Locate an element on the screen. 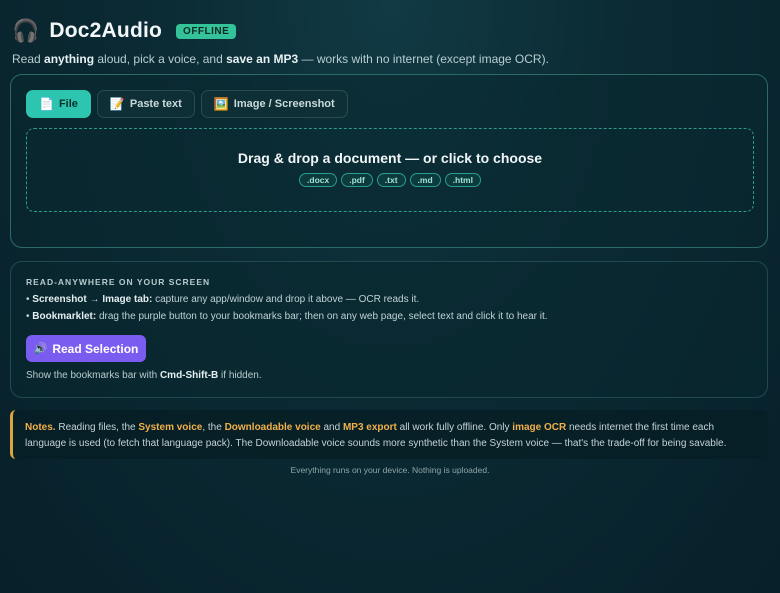 The height and width of the screenshot is (593, 780). shortcut-text: Cmd-Shift-B is located at coordinates (189, 375).